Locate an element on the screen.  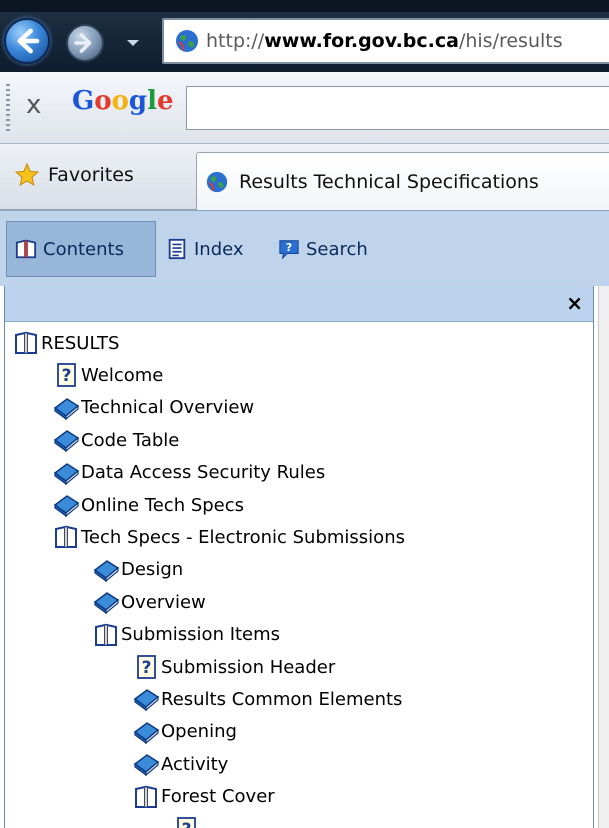
tree-item-label: Data Access Security Rules is located at coordinates (203, 473).